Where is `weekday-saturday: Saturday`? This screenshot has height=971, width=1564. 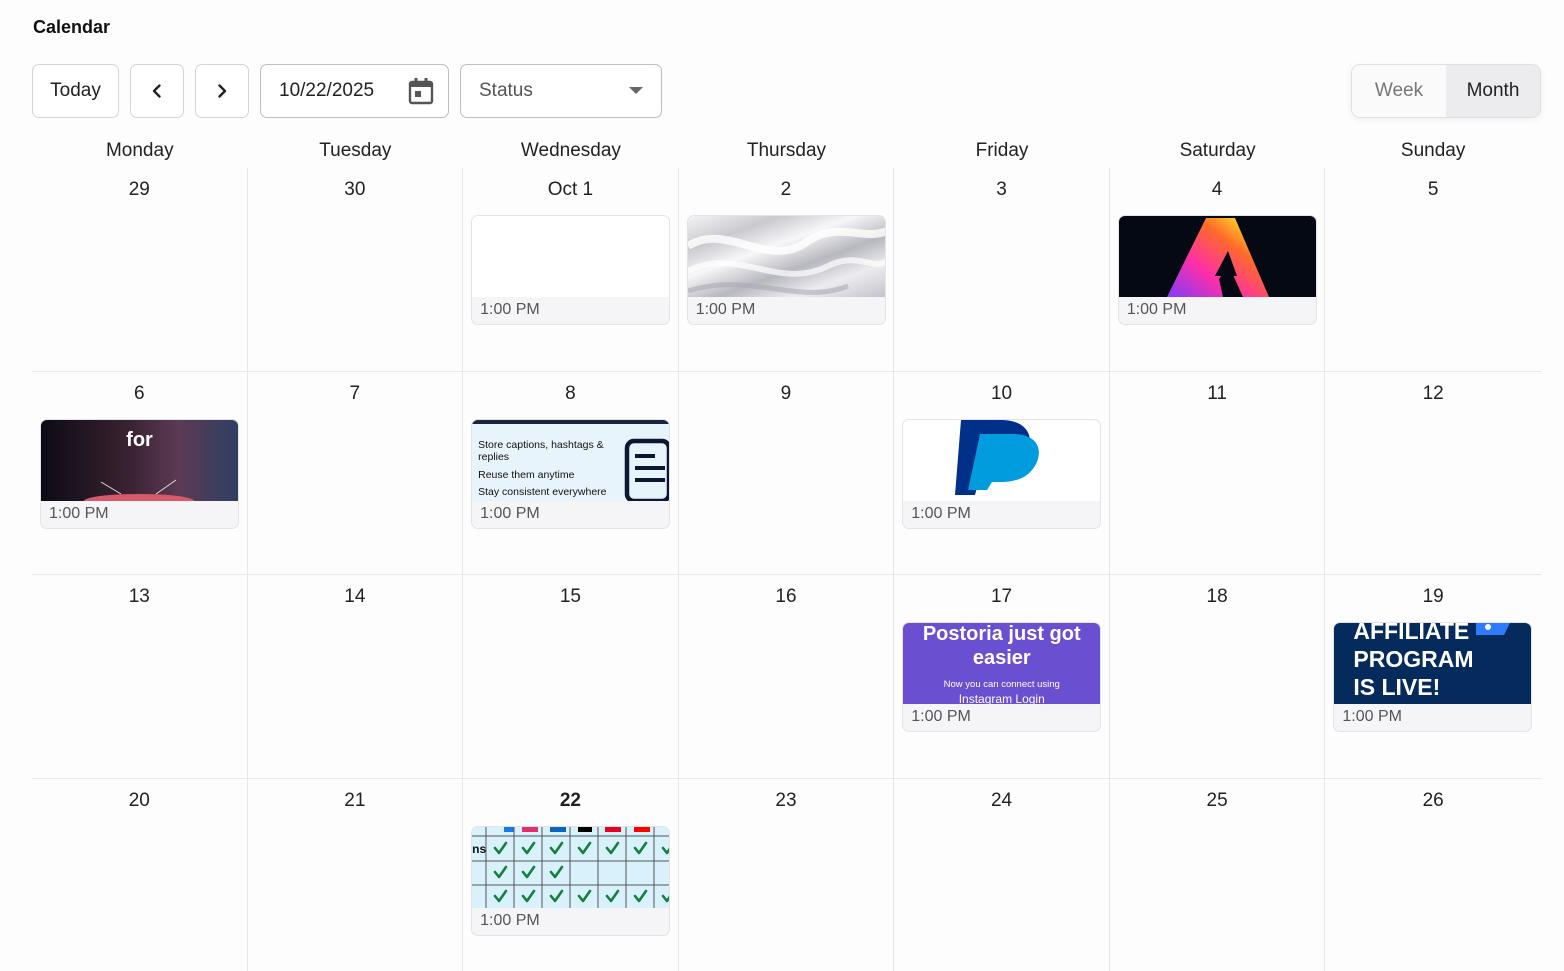
weekday-saturday: Saturday is located at coordinates (1217, 150).